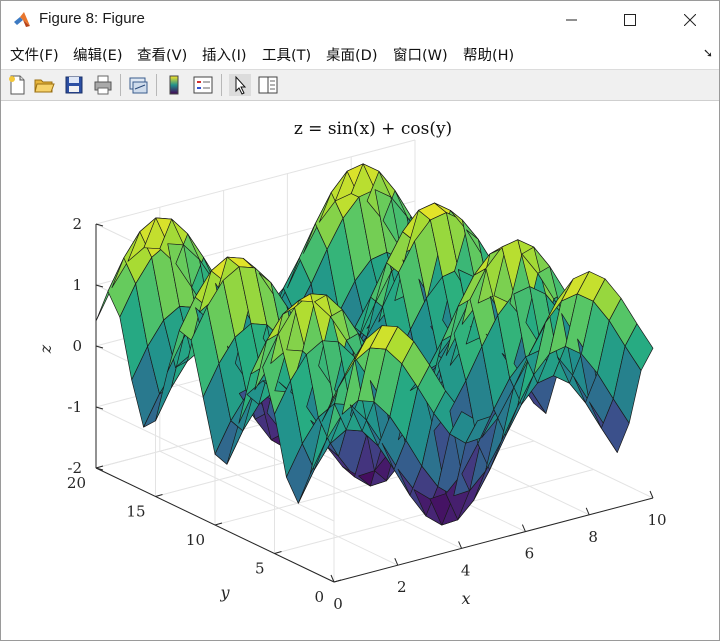 The width and height of the screenshot is (720, 641). I want to click on save-disk-icon, so click(74, 85).